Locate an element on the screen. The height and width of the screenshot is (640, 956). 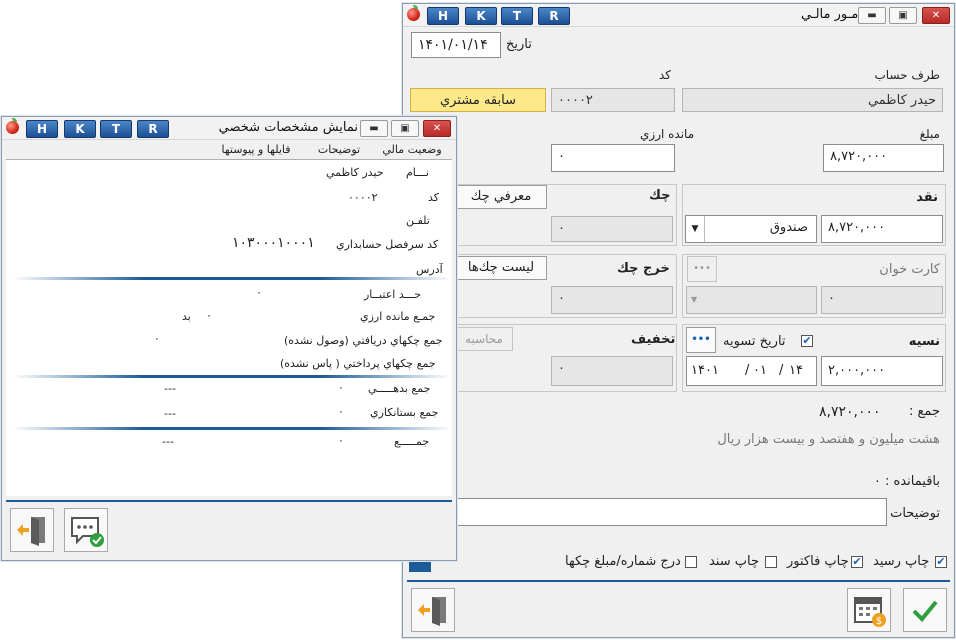
fx-remaining-label: جمـع مانده ارزي is located at coordinates (398, 316).